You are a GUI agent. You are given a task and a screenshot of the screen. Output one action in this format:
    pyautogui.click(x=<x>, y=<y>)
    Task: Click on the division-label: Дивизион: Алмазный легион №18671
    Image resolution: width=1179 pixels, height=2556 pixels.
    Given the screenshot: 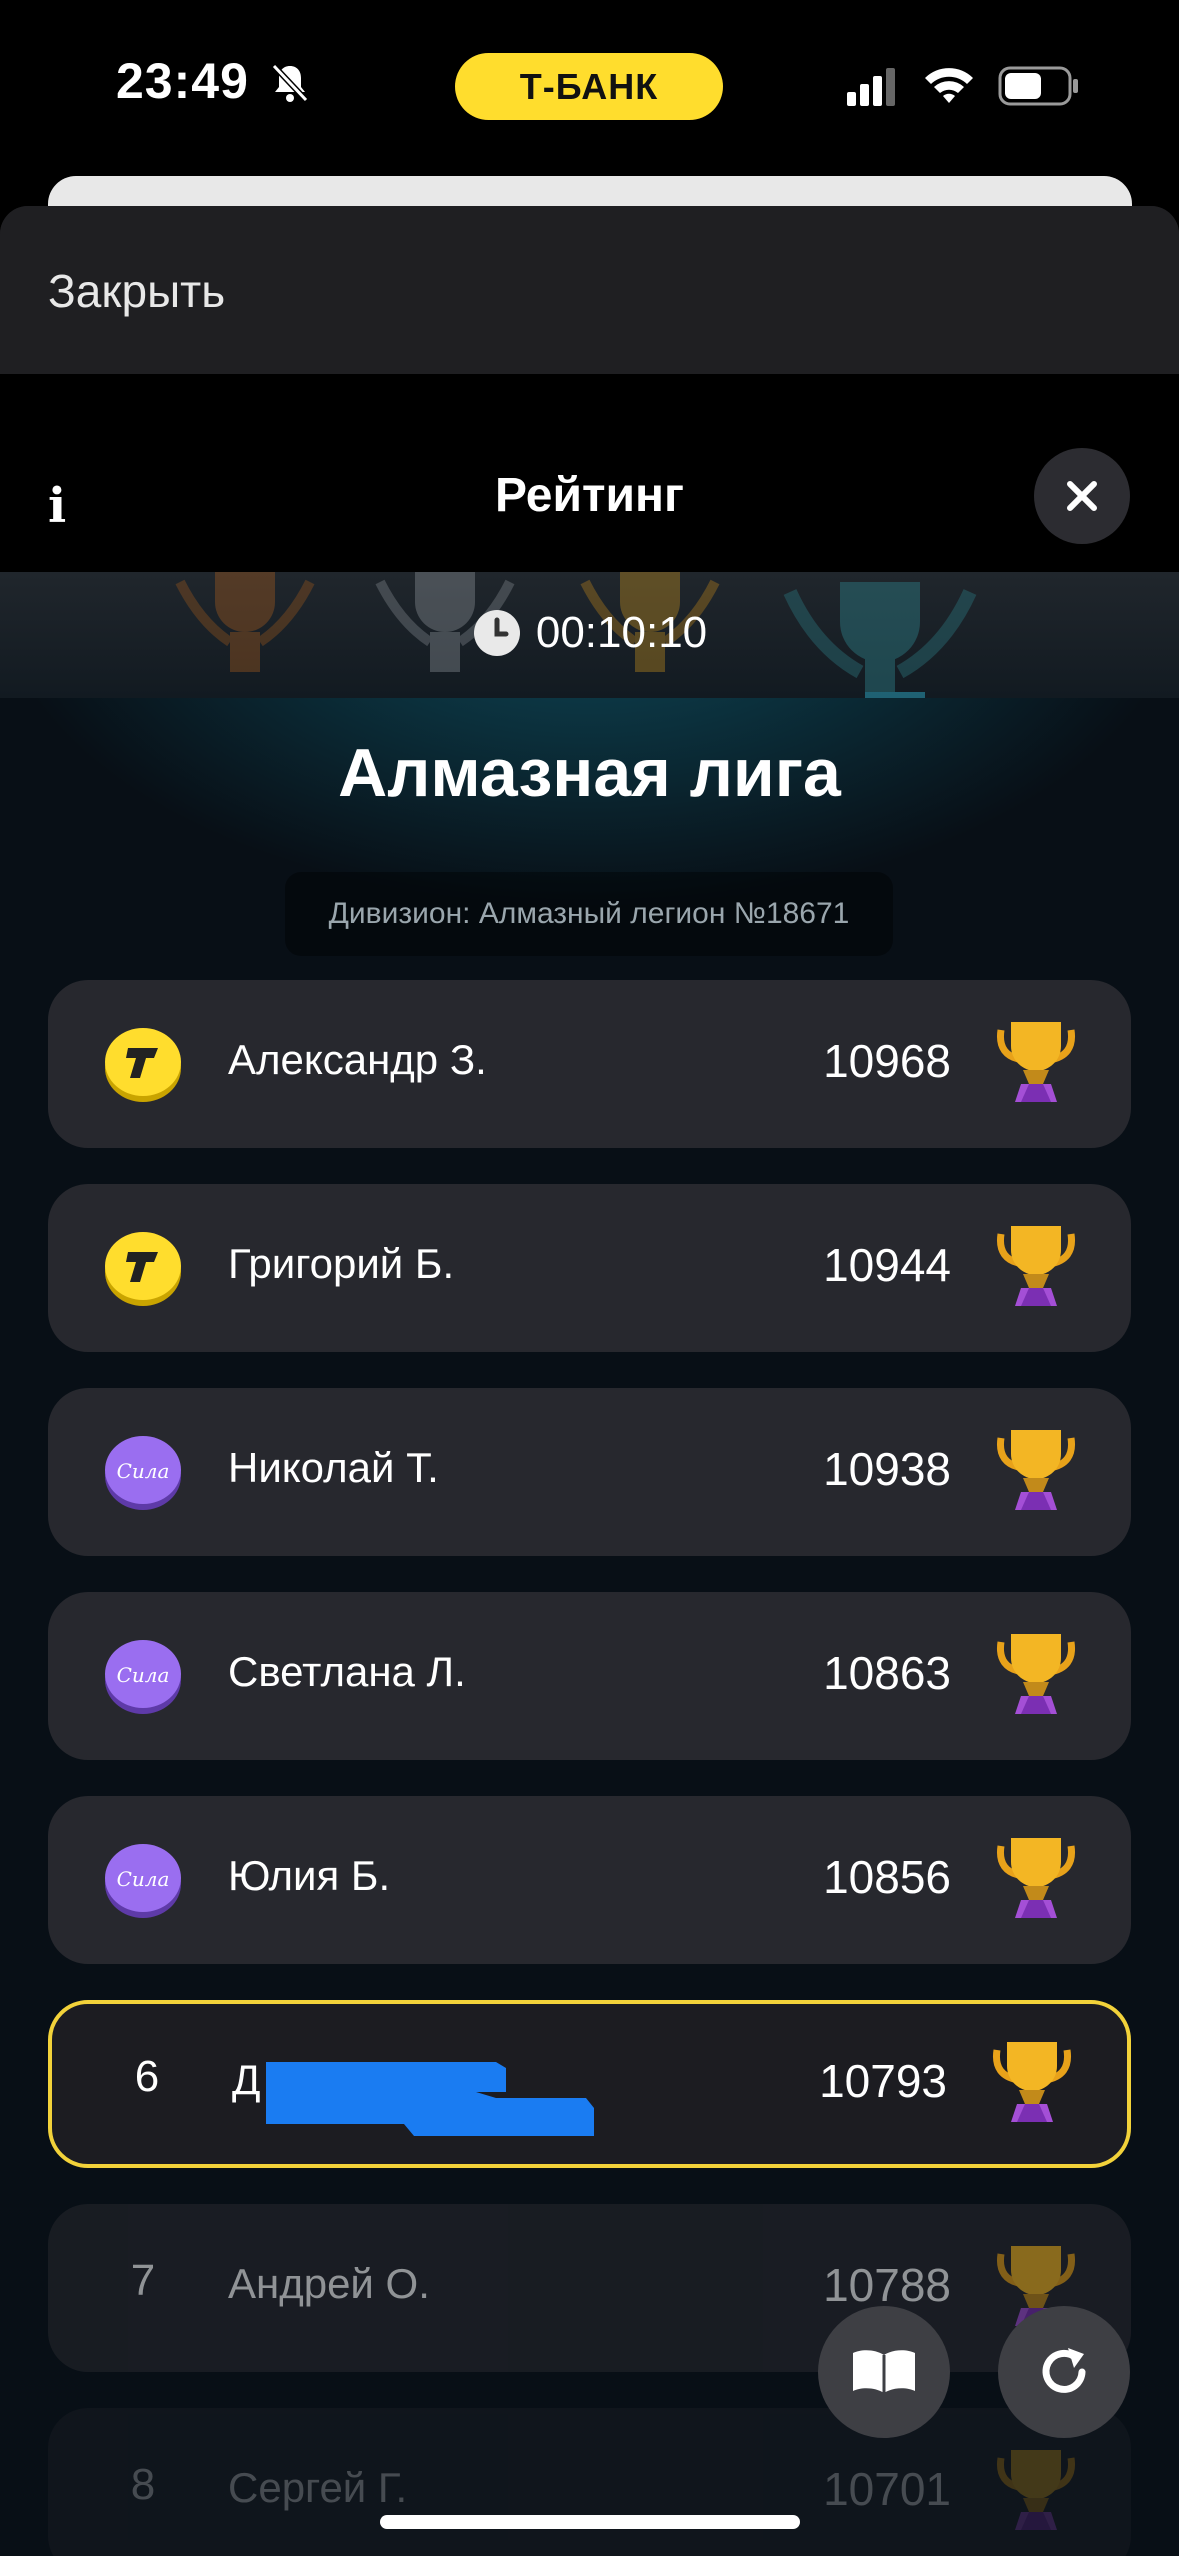 What is the action you would take?
    pyautogui.click(x=589, y=914)
    